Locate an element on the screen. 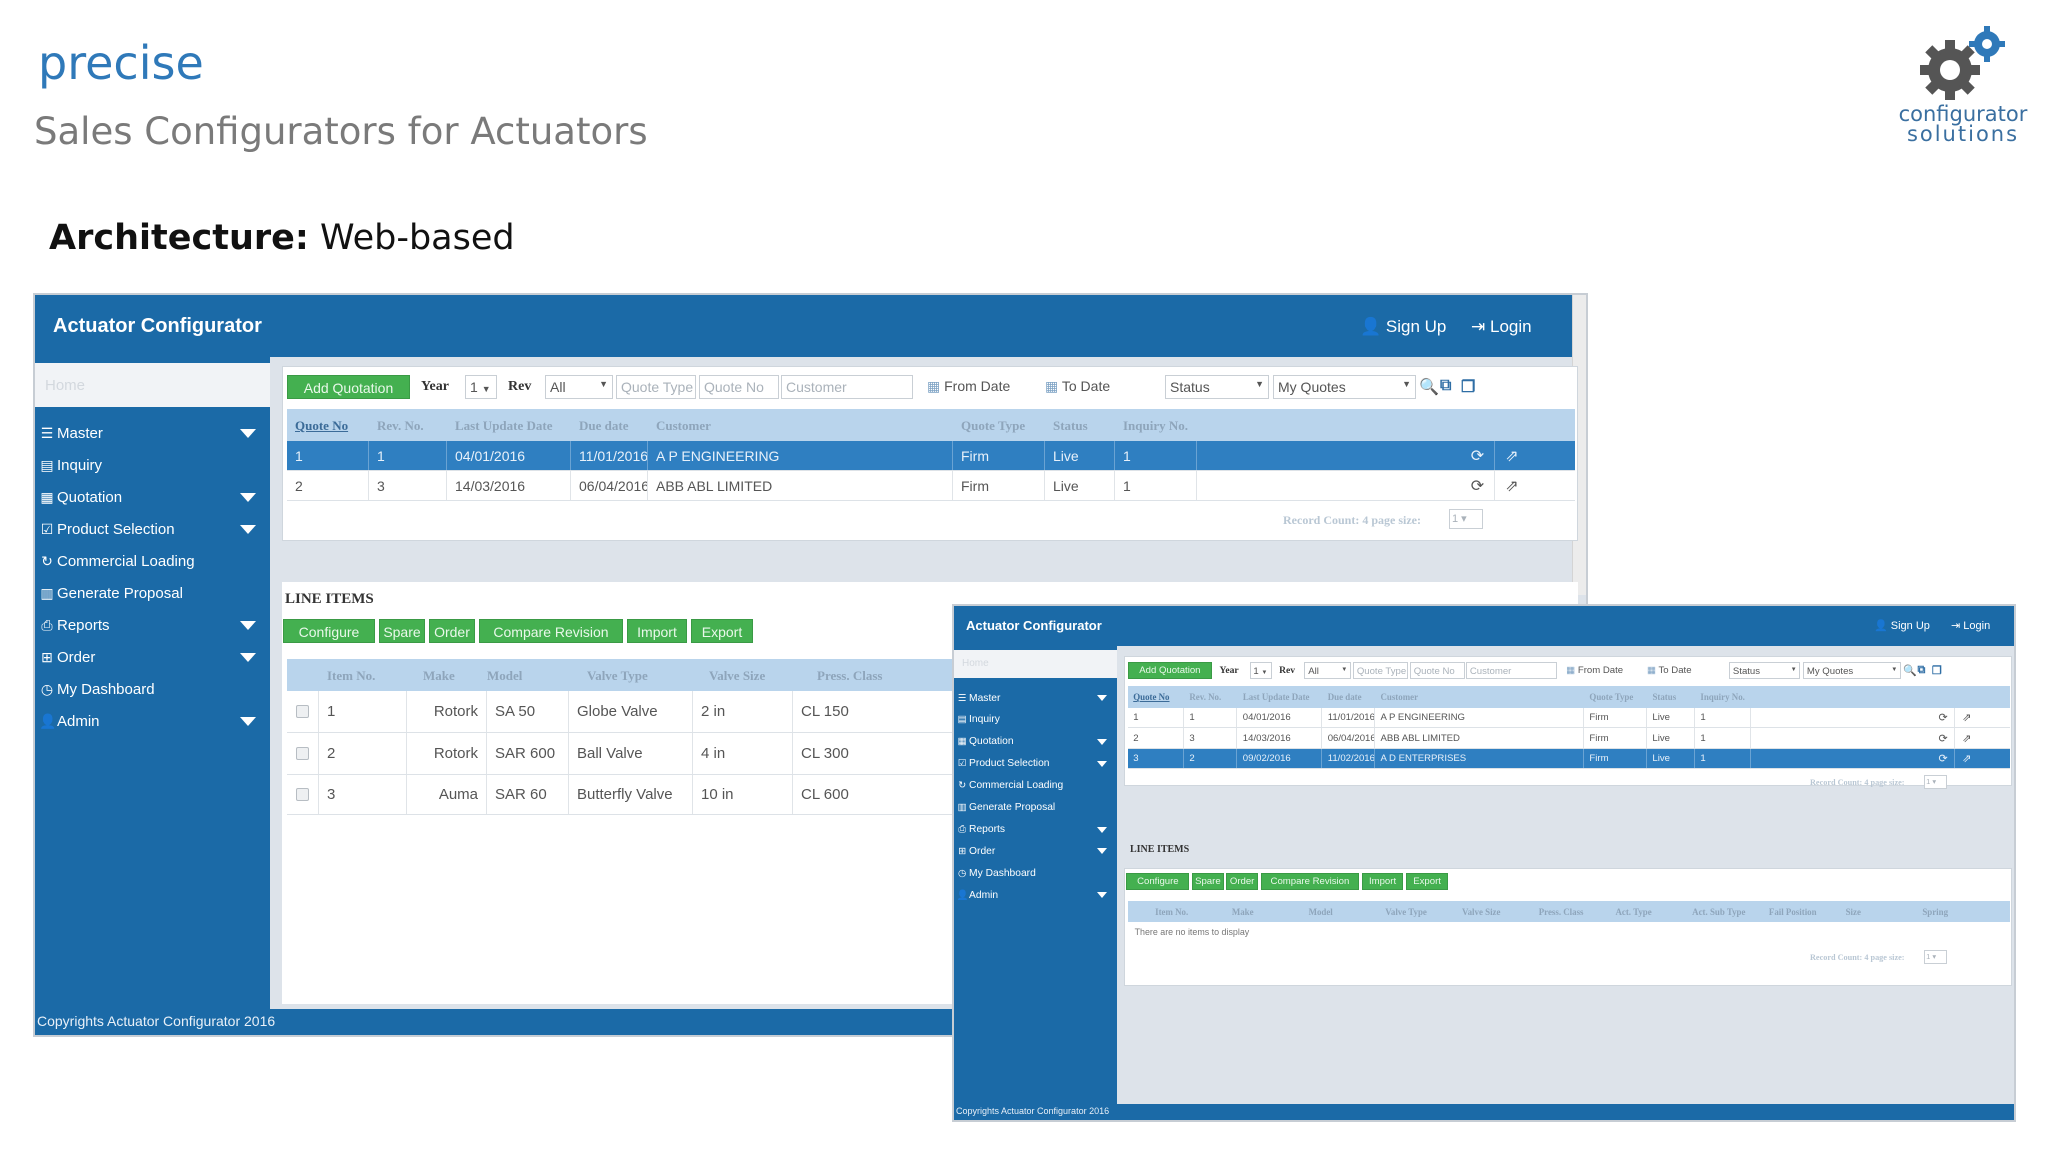  window-icon: ❐ is located at coordinates (1937, 670).